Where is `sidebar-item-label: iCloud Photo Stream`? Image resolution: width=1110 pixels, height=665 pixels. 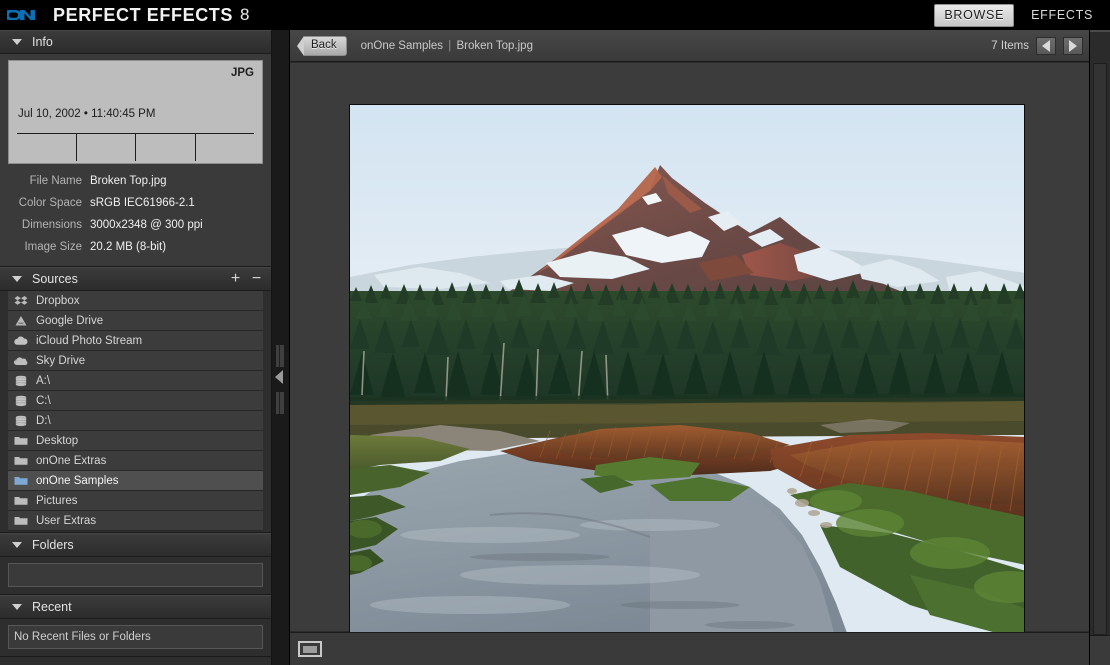
sidebar-item-label: iCloud Photo Stream is located at coordinates (89, 340).